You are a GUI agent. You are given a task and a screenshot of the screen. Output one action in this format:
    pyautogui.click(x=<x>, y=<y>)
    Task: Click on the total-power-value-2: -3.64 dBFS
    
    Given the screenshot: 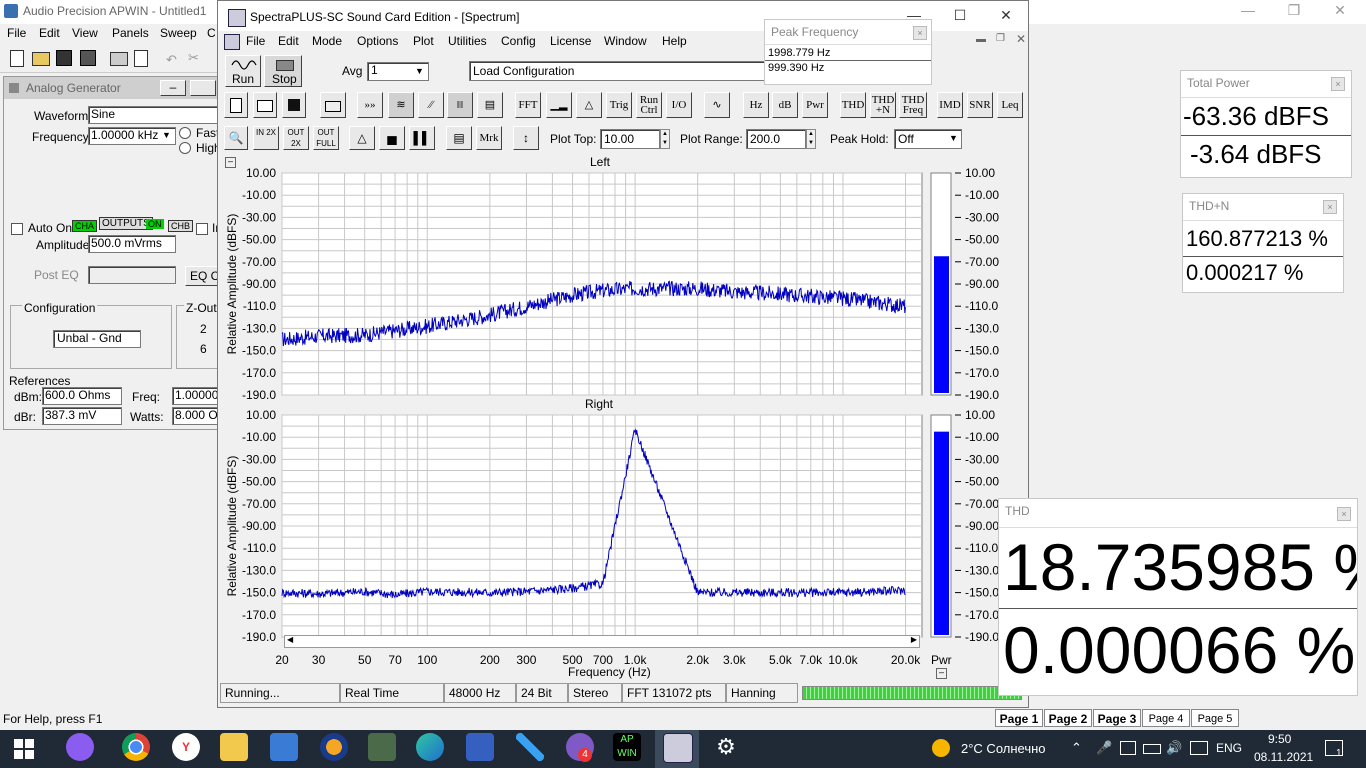 What is the action you would take?
    pyautogui.click(x=1256, y=154)
    